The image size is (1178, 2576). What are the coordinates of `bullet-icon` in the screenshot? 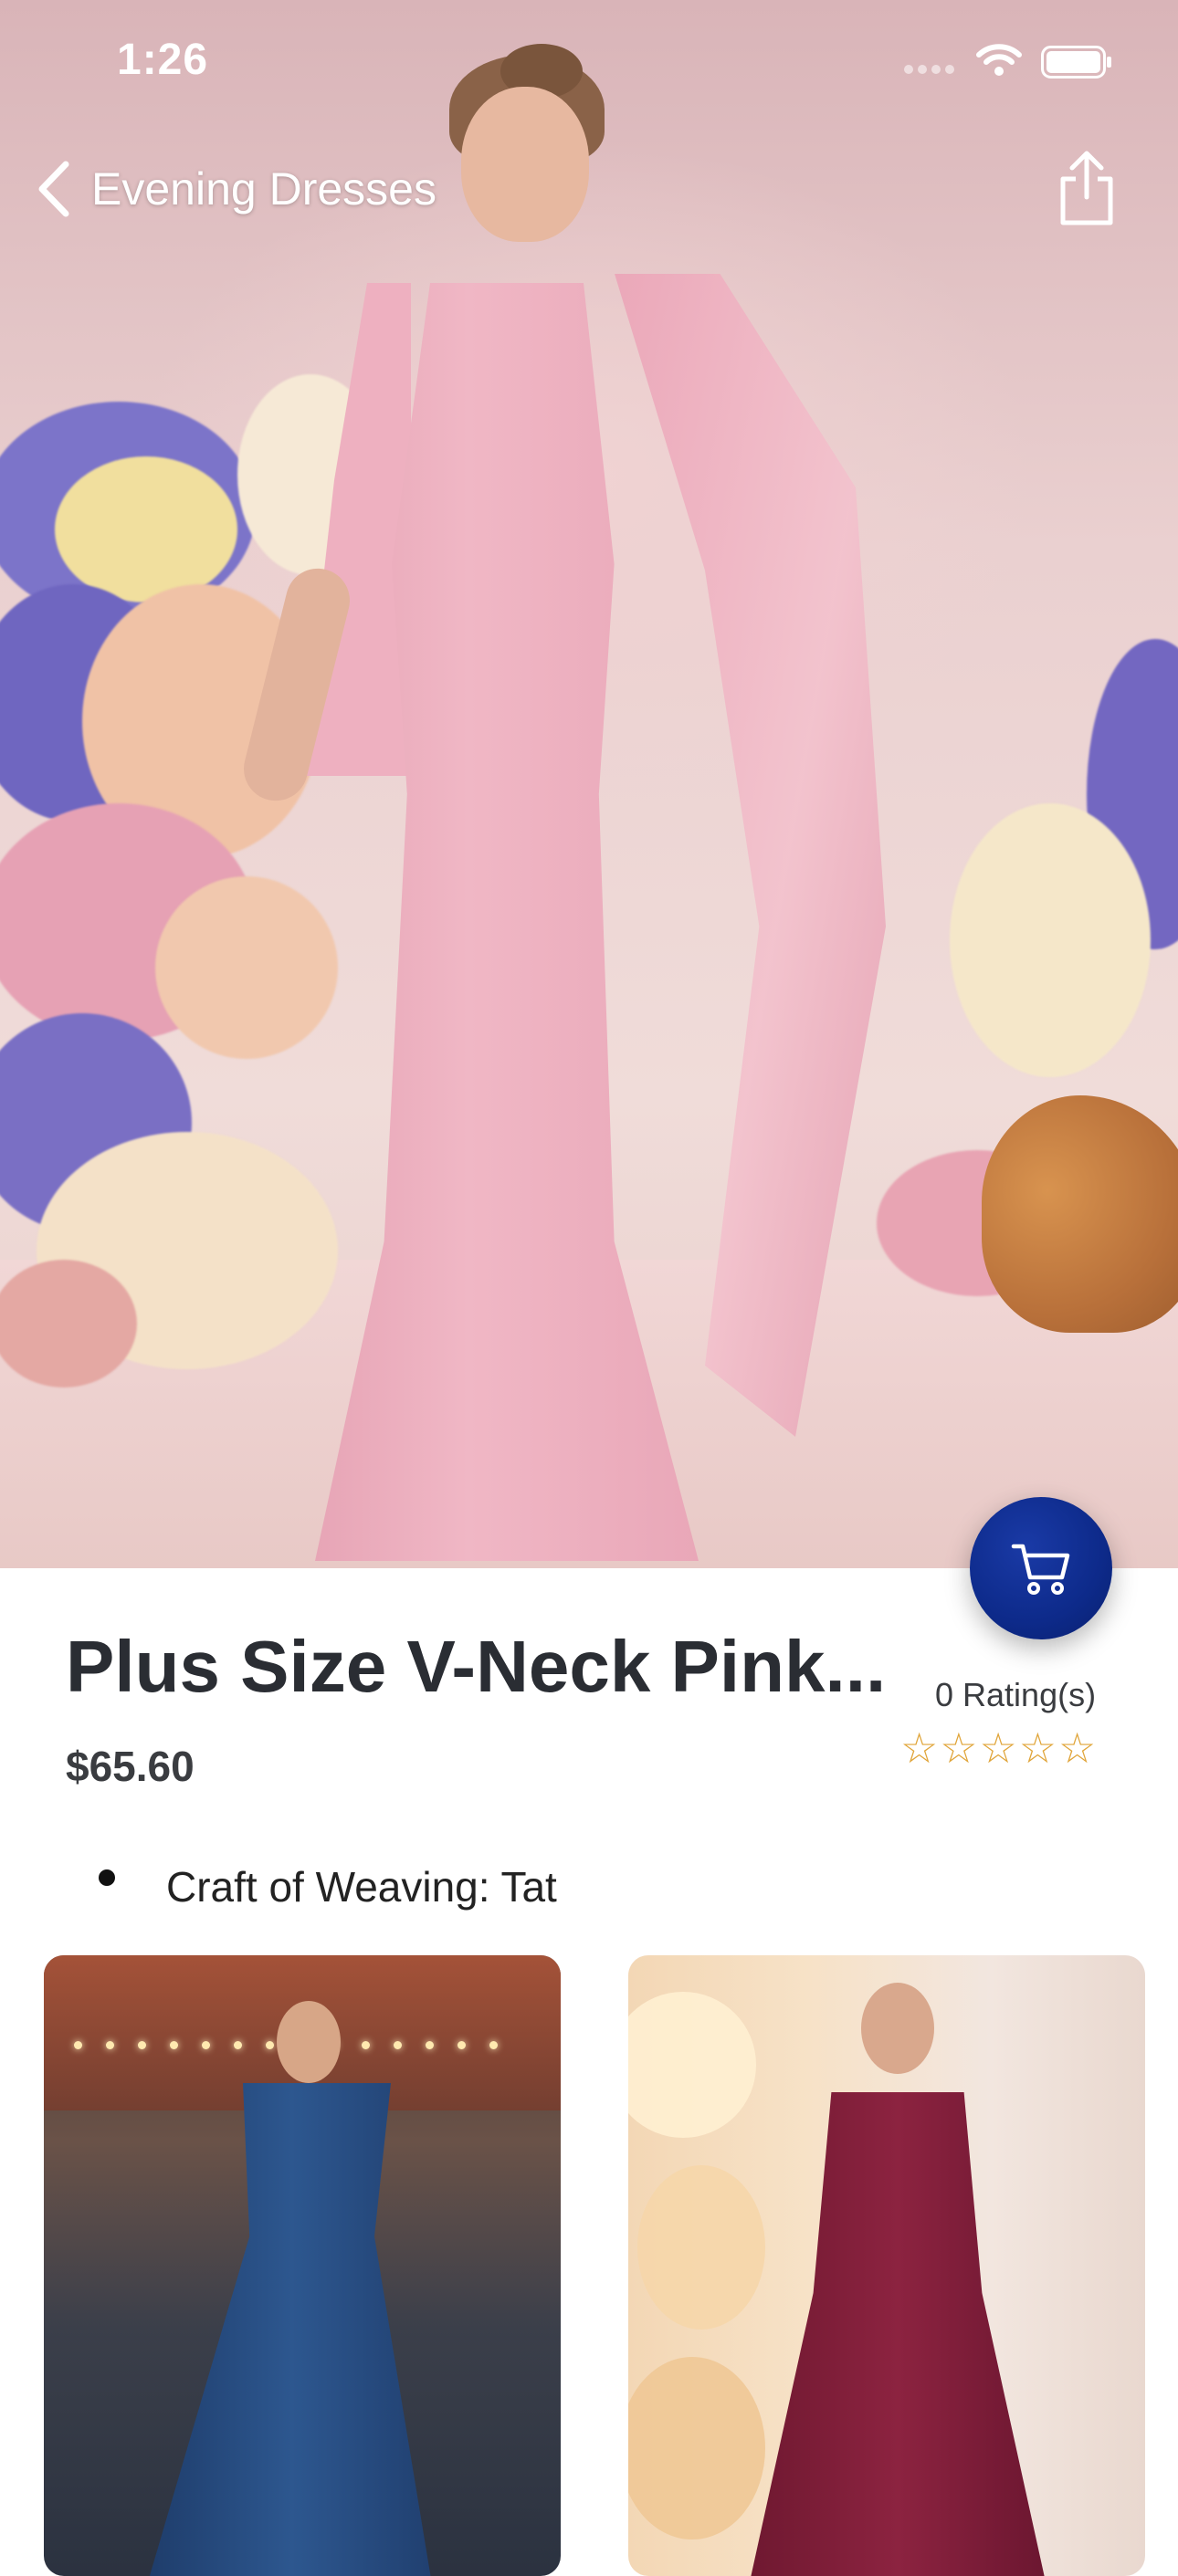 It's located at (107, 1878).